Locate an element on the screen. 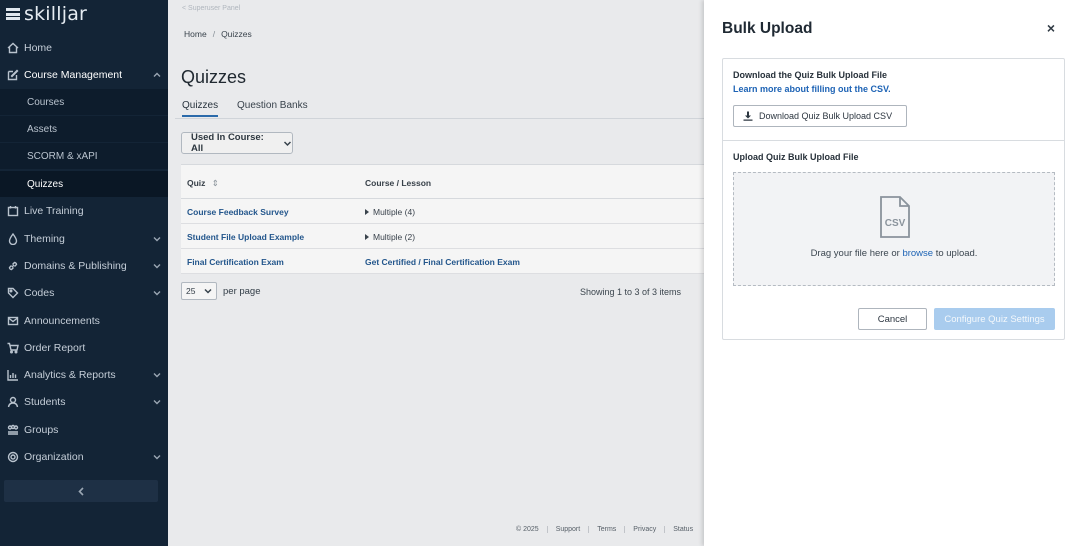 This screenshot has width=1092, height=546. cart-icon is located at coordinates (13, 348).